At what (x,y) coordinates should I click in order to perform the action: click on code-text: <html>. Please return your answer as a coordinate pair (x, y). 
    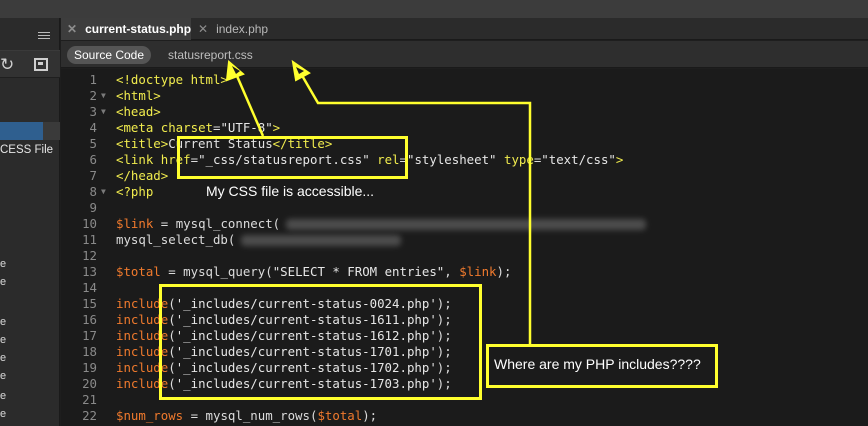
    Looking at the image, I should click on (138, 96).